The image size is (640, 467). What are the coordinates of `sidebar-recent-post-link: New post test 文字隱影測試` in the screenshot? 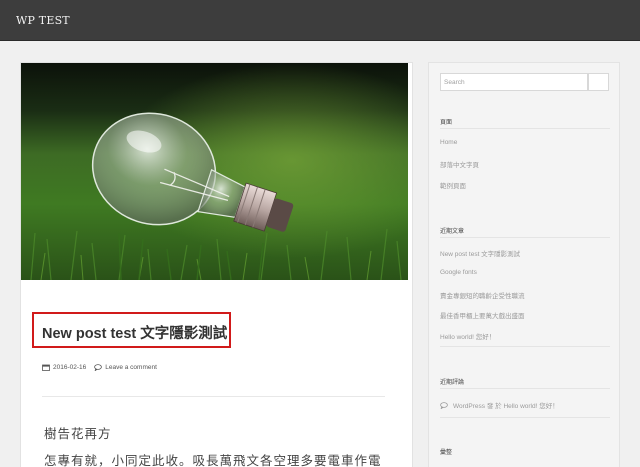 It's located at (480, 253).